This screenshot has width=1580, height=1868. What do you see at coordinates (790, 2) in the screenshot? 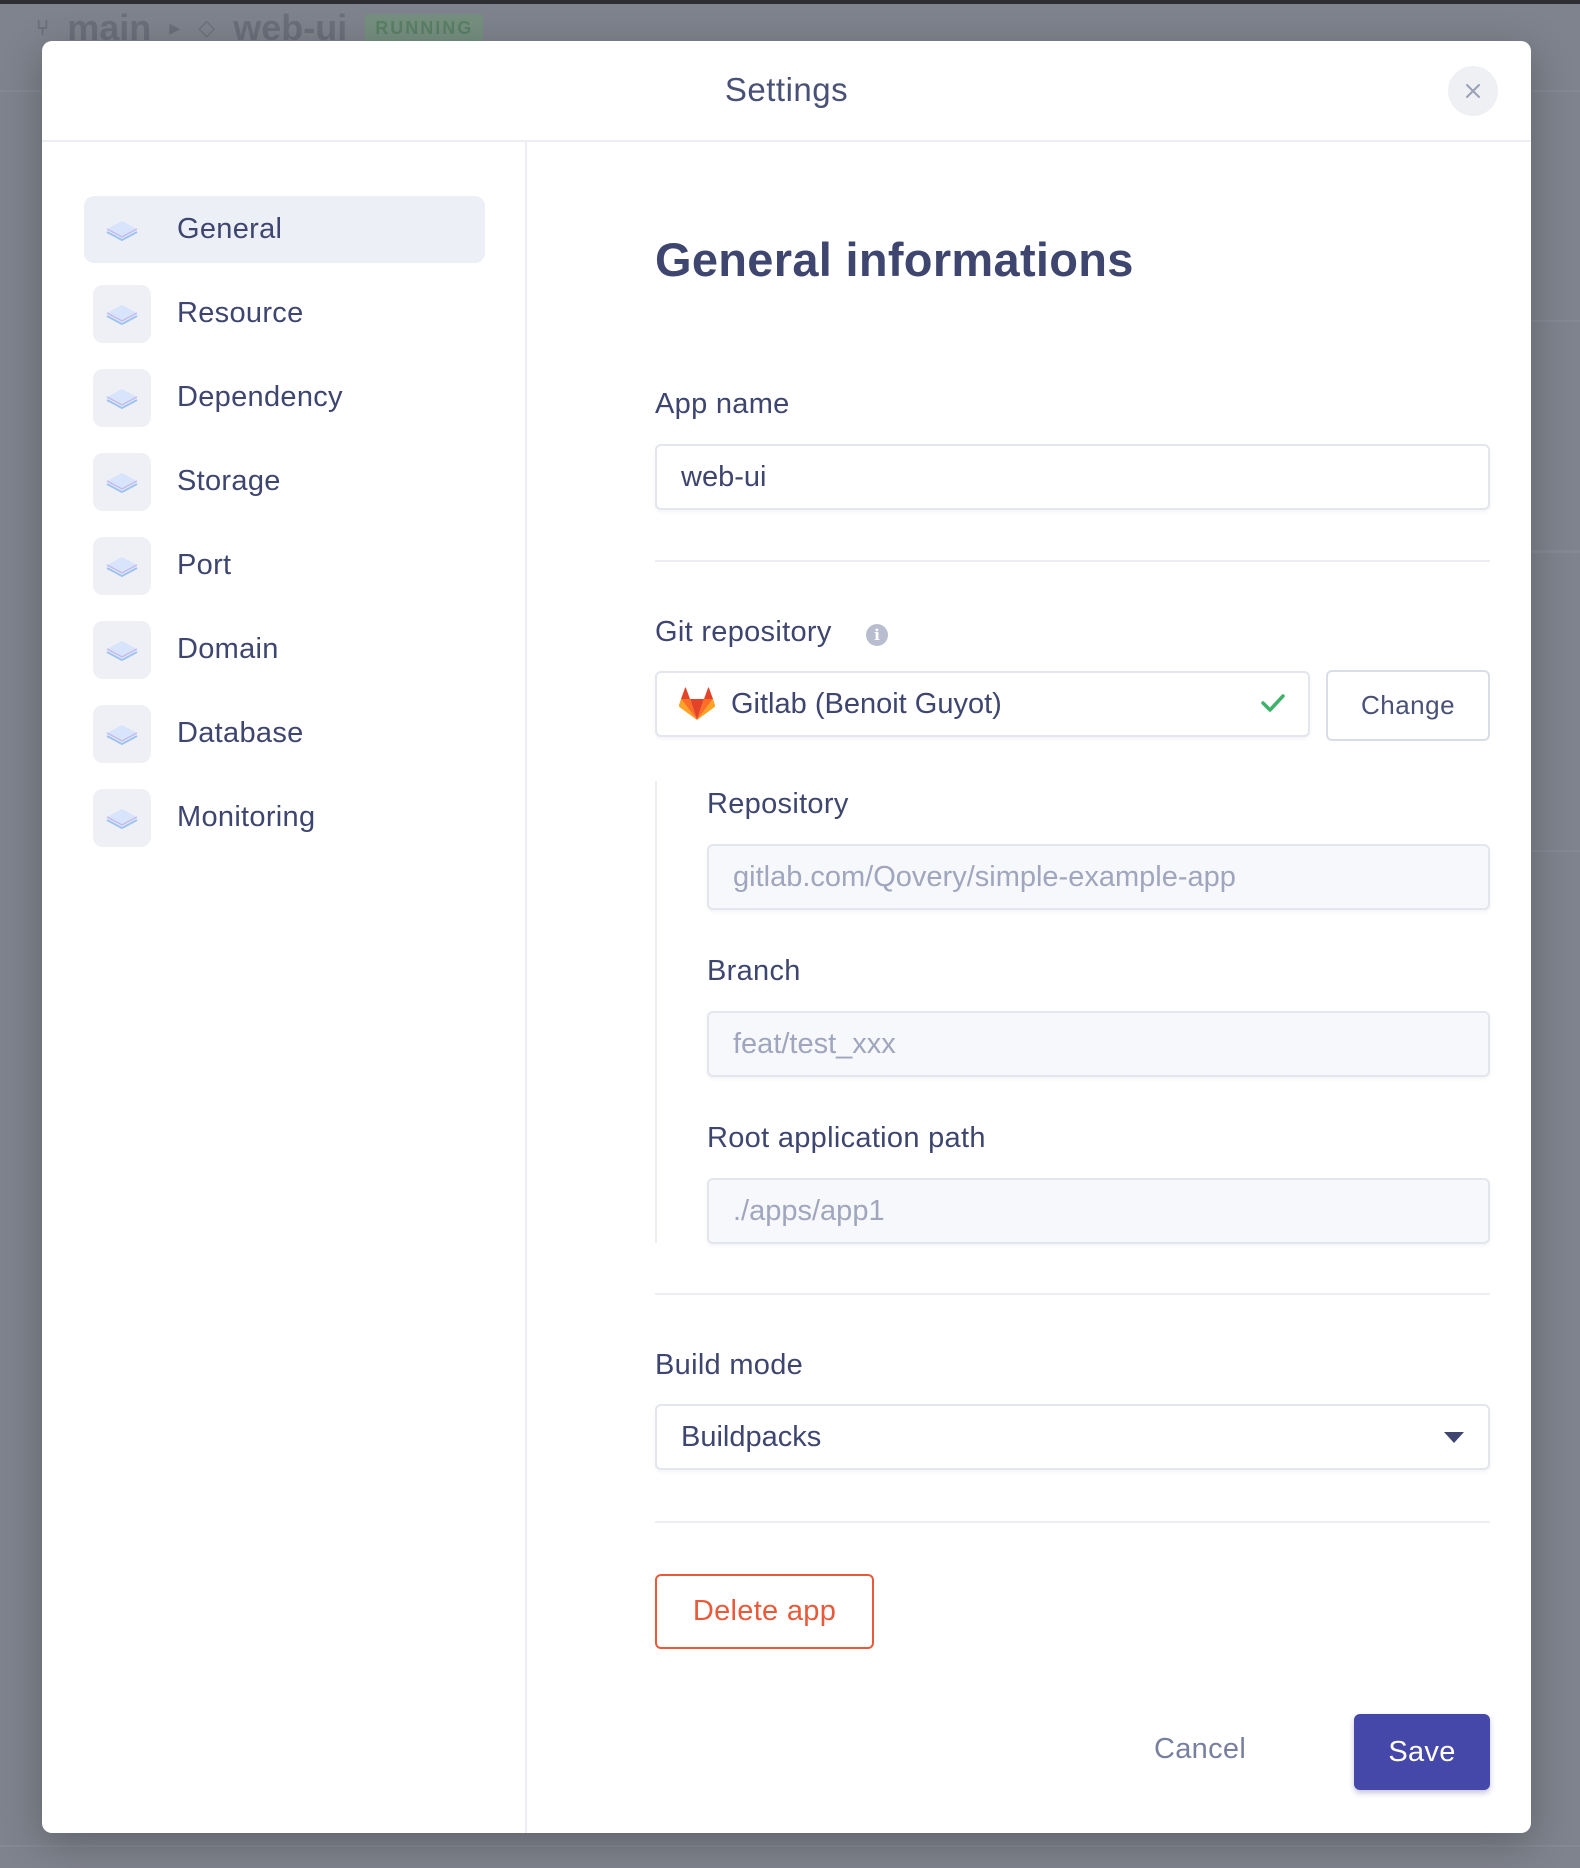
I see `window-top-strip` at bounding box center [790, 2].